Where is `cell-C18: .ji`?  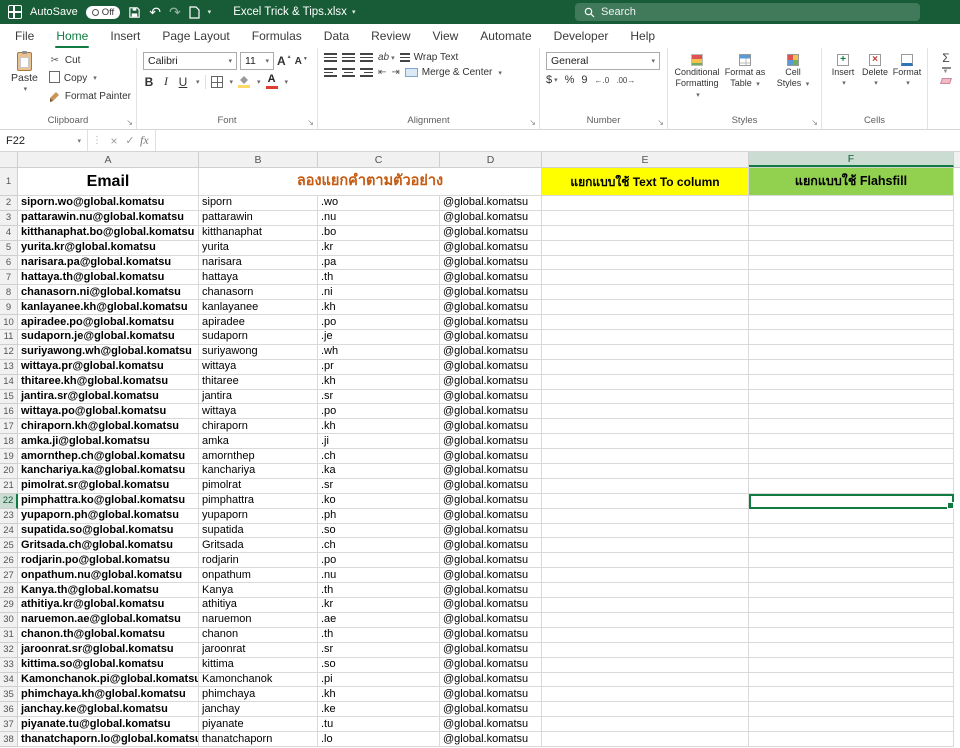 cell-C18: .ji is located at coordinates (379, 442).